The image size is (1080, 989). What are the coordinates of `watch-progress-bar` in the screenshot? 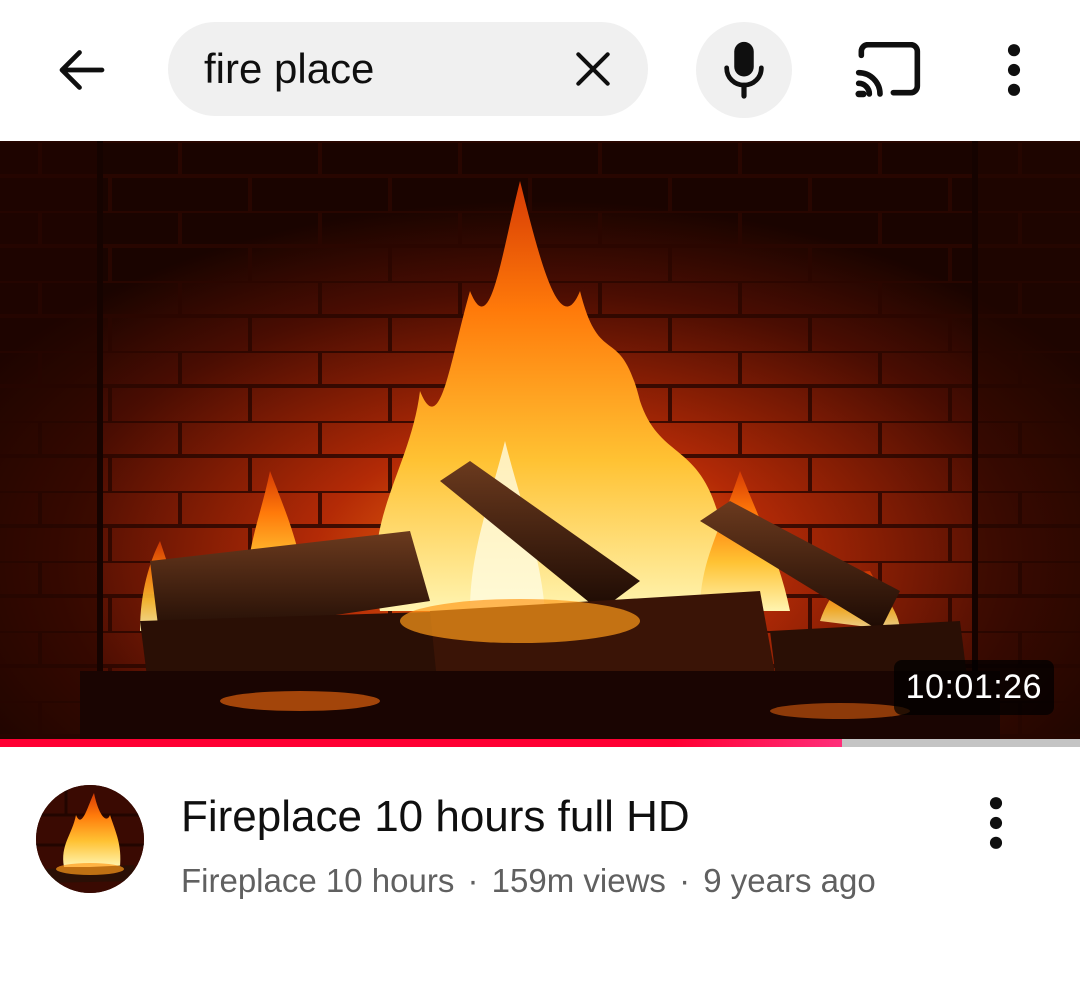 It's located at (540, 743).